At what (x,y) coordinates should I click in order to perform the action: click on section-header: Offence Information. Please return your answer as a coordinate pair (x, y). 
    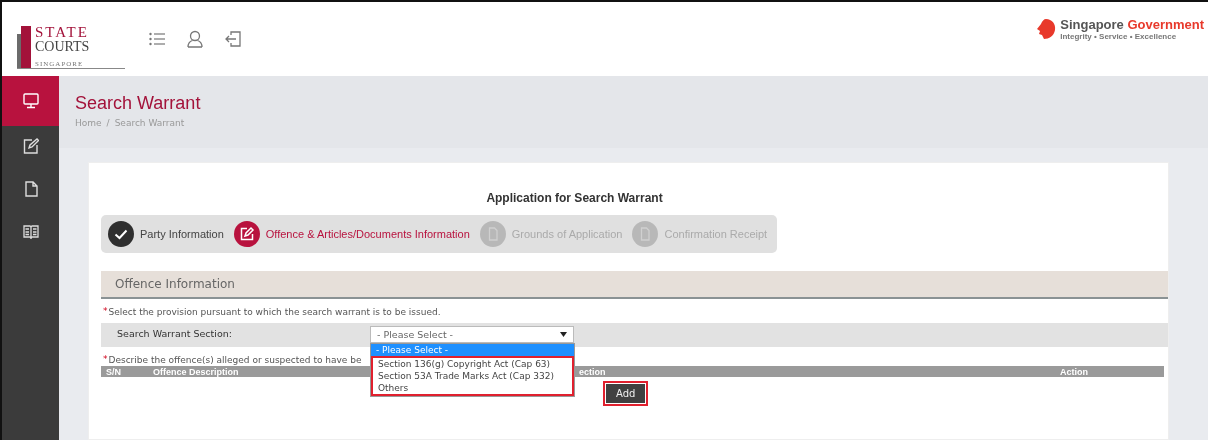
    Looking at the image, I should click on (634, 285).